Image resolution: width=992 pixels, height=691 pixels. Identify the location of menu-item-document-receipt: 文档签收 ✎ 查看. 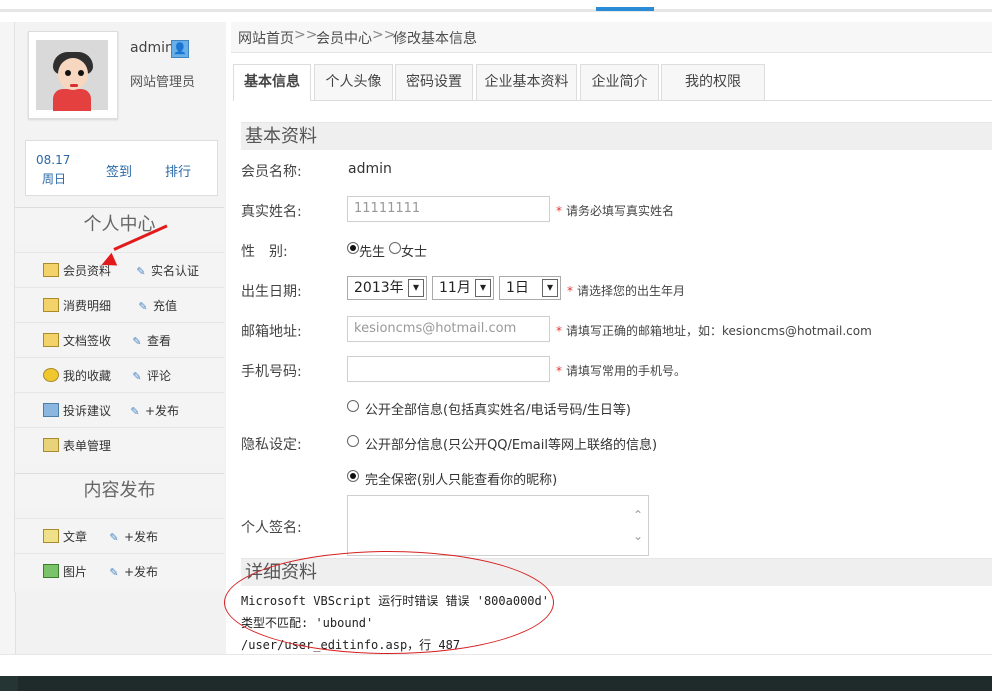
(119, 340).